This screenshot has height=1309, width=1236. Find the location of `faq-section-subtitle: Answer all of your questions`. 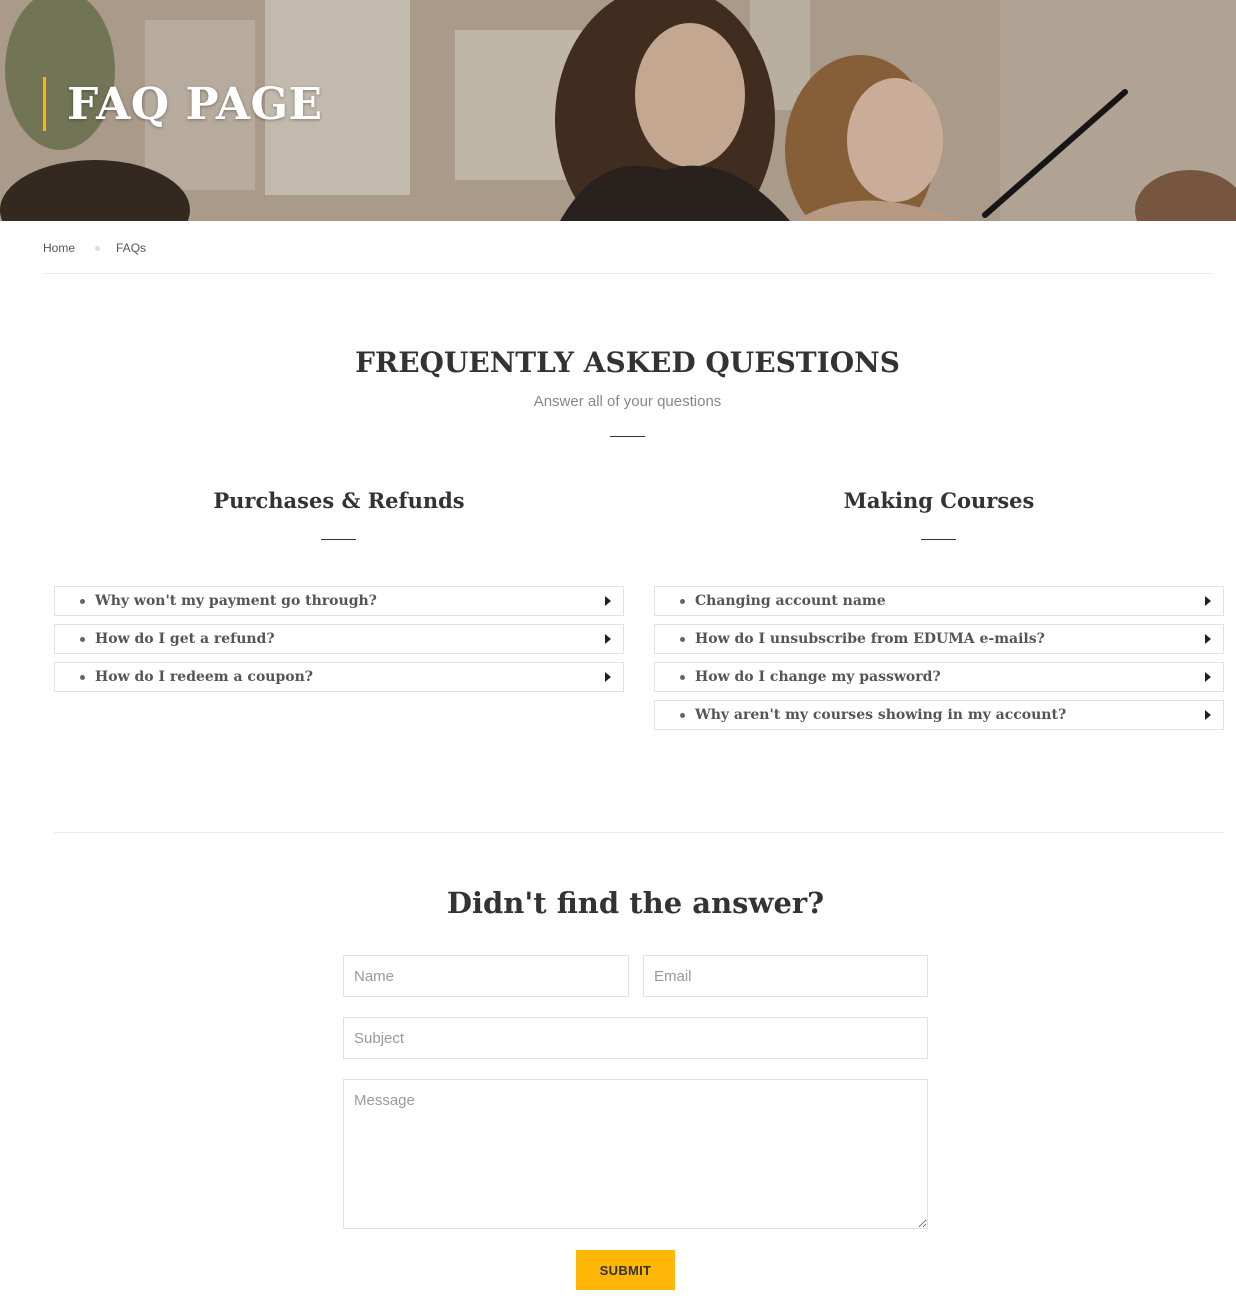

faq-section-subtitle: Answer all of your questions is located at coordinates (627, 401).